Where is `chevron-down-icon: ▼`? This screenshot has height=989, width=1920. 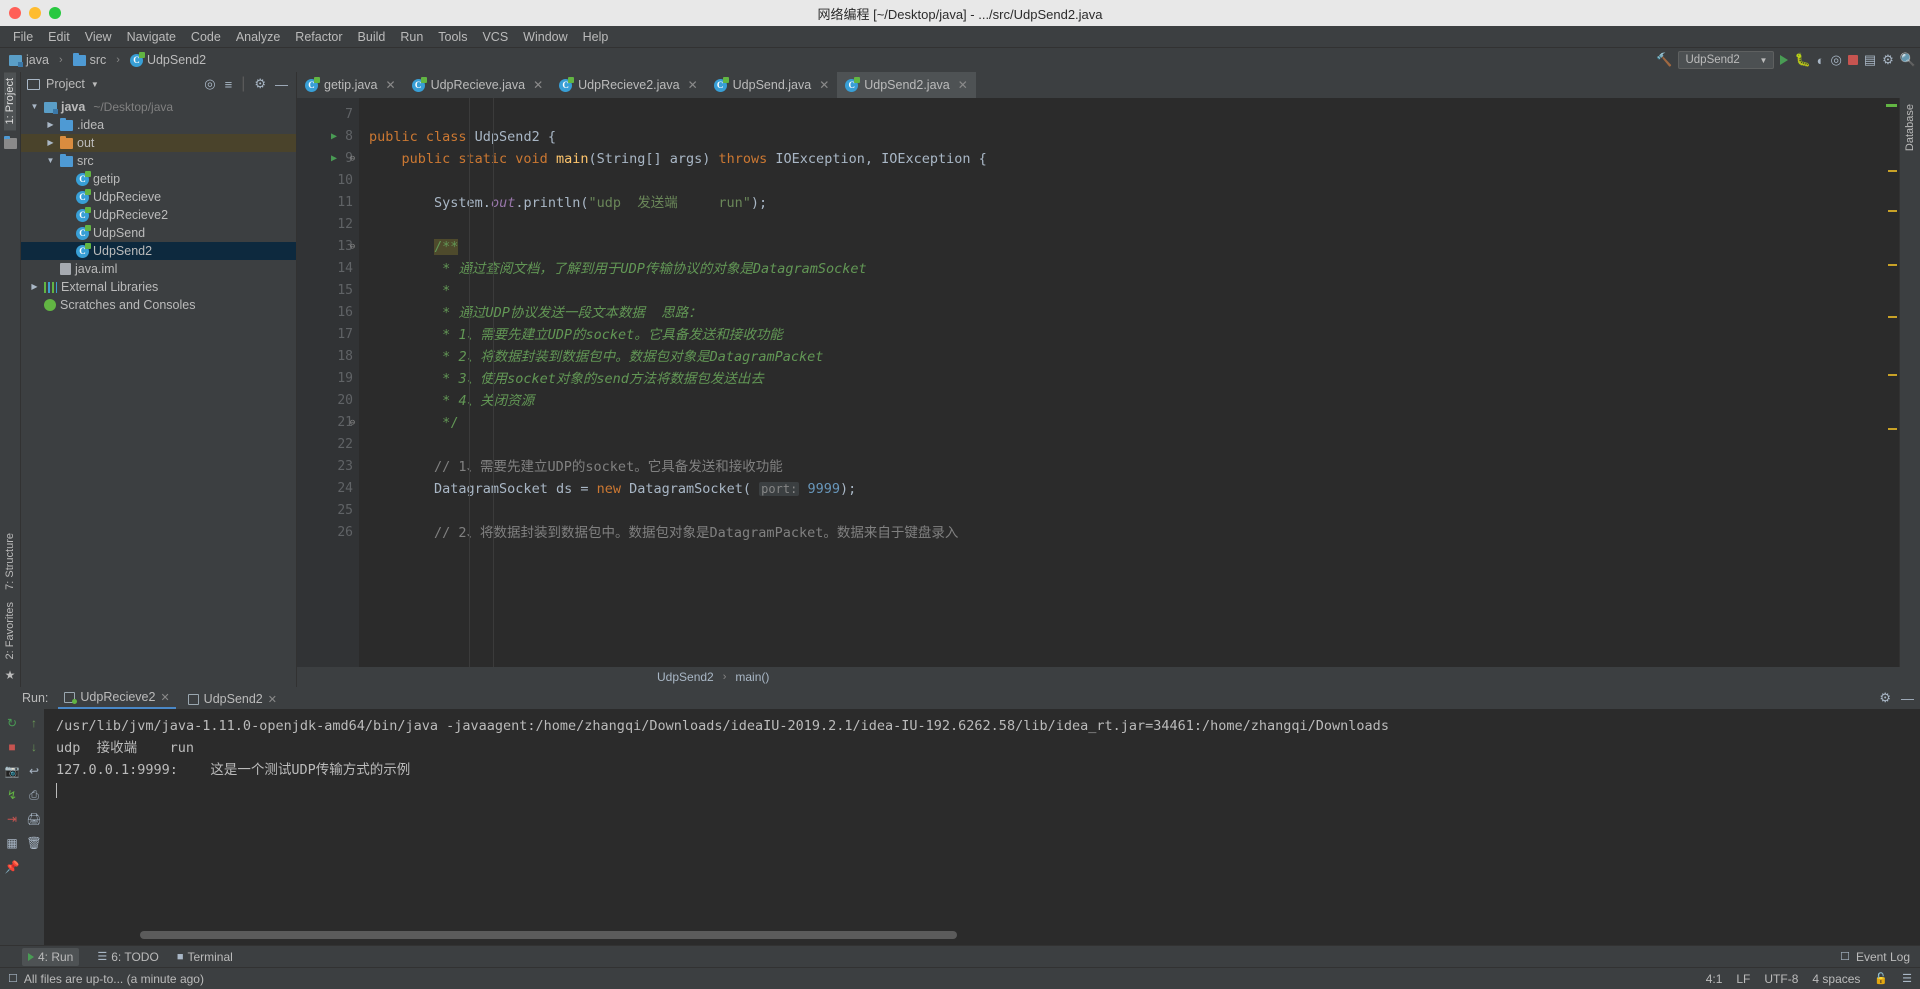 chevron-down-icon: ▼ is located at coordinates (95, 84).